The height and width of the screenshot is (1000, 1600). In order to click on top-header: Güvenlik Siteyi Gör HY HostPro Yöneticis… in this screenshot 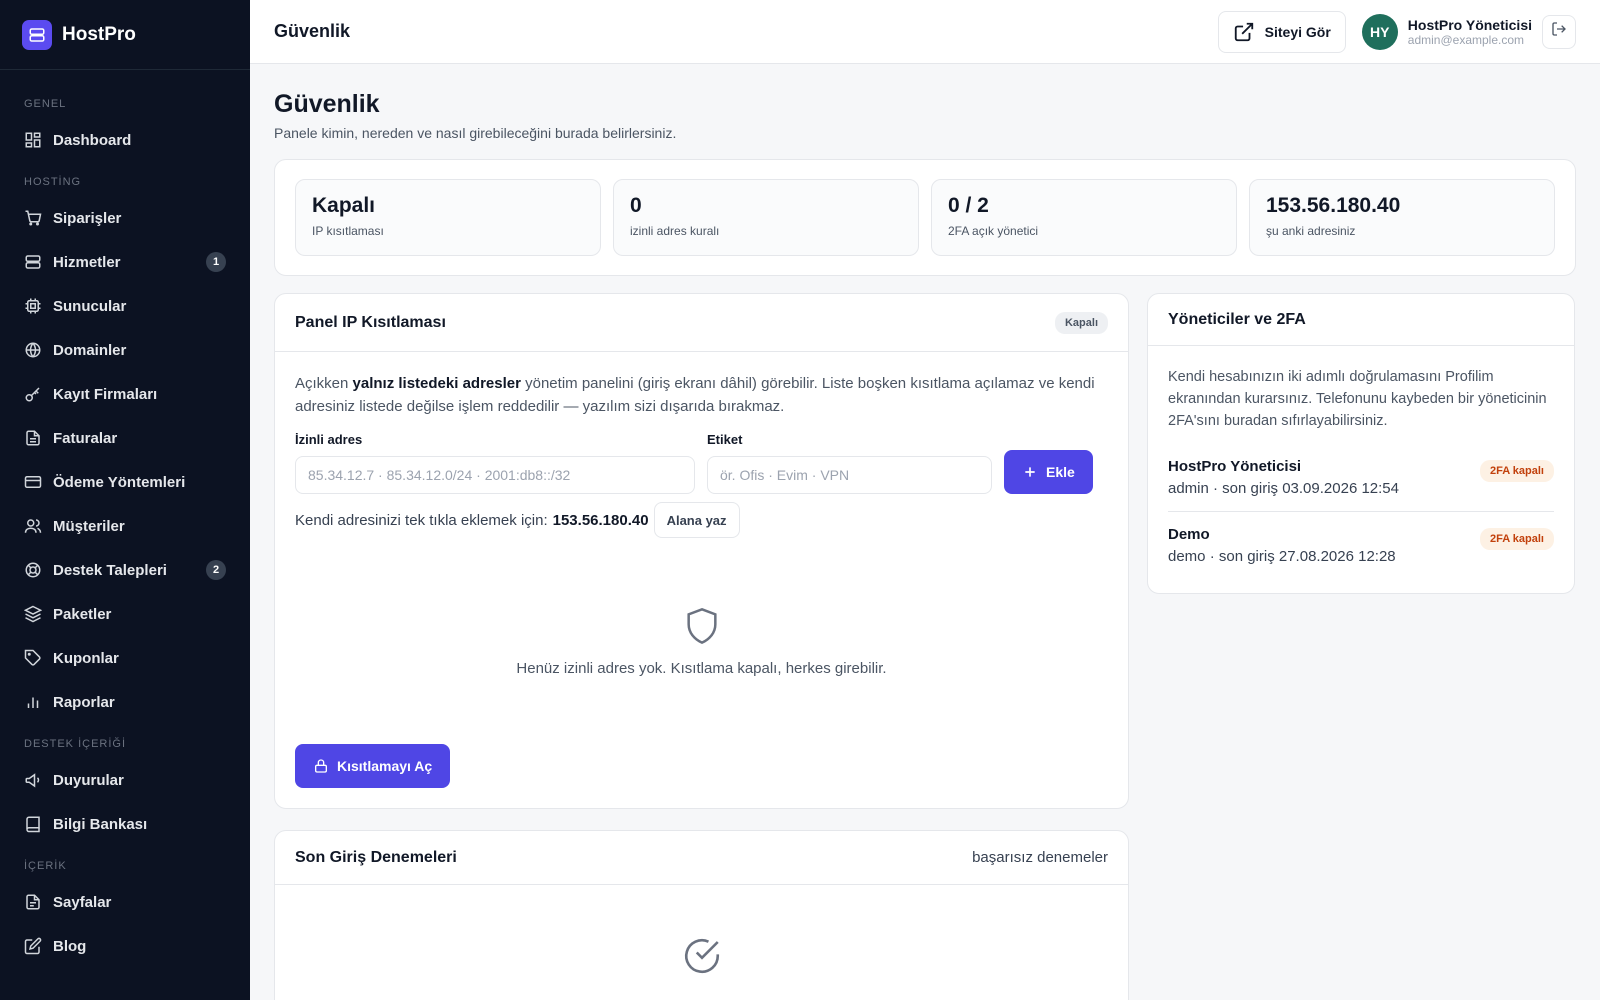, I will do `click(925, 32)`.